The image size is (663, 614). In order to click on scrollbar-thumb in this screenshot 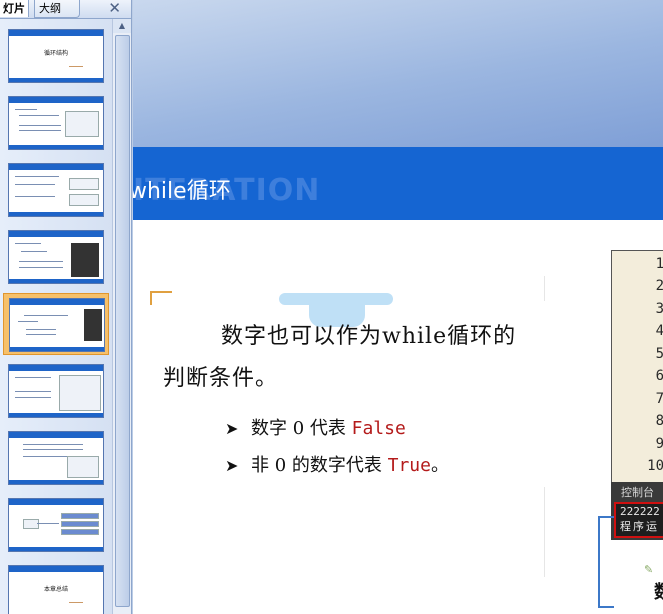, I will do `click(122, 321)`.